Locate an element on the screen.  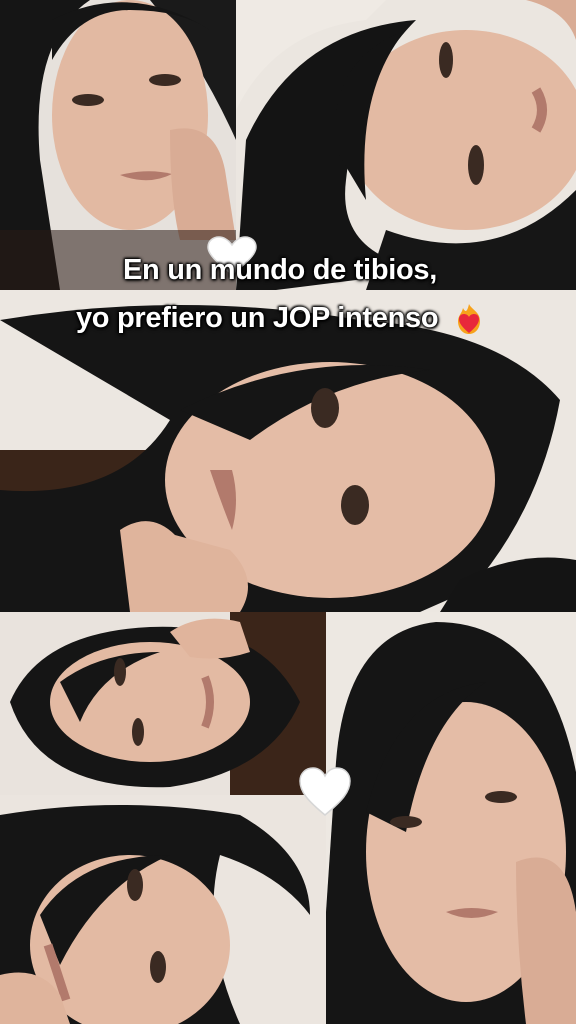
caption-line-2: yo prefiero un JOP intenso is located at coordinates (284, 318).